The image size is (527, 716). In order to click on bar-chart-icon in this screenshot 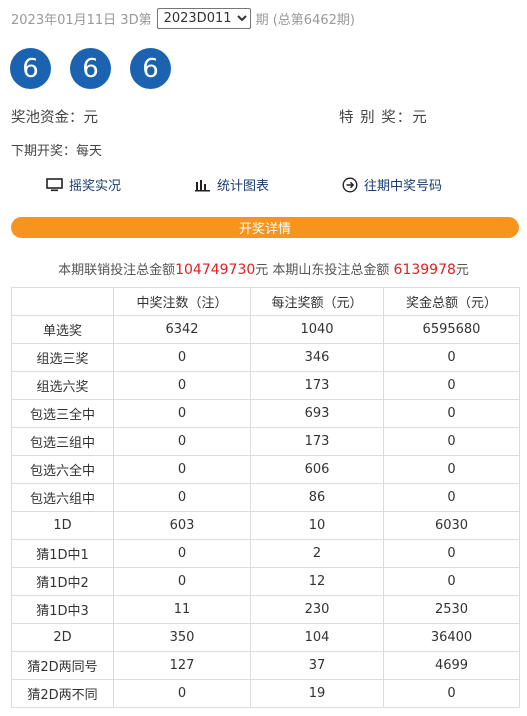, I will do `click(202, 185)`.